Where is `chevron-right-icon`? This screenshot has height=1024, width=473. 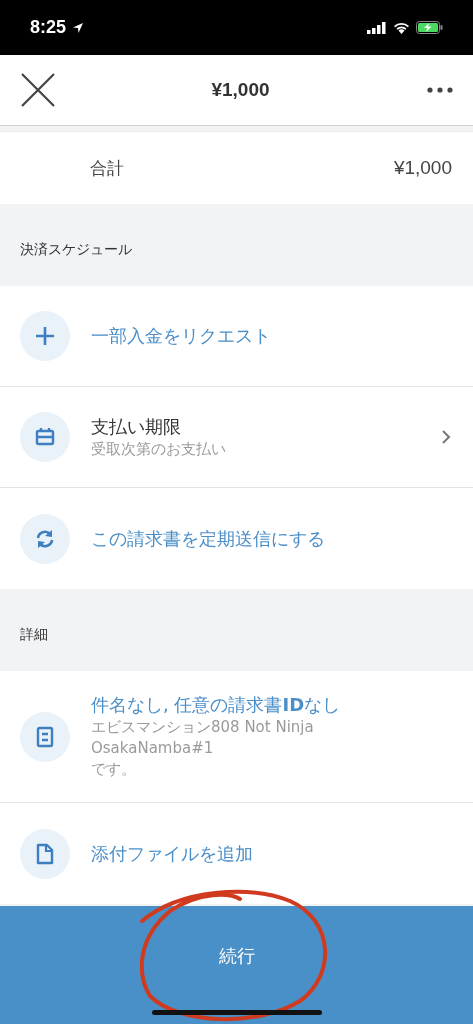 chevron-right-icon is located at coordinates (446, 437).